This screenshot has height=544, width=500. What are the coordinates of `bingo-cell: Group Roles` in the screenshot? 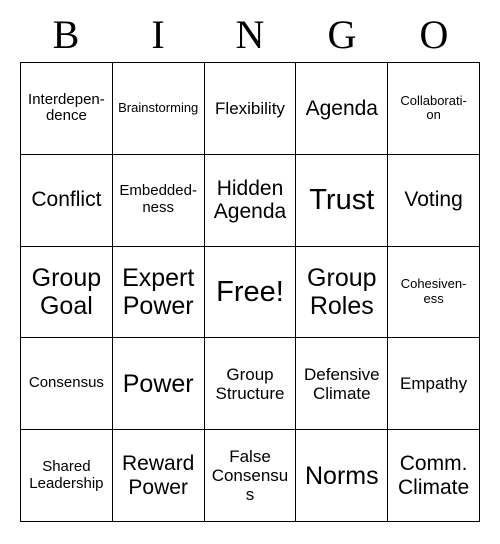 It's located at (342, 292).